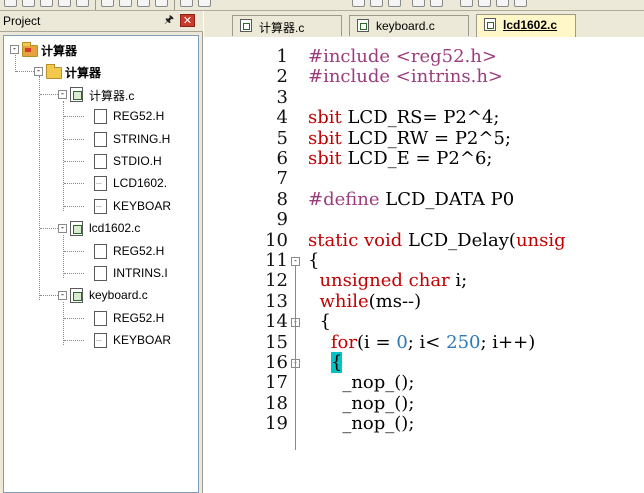 The height and width of the screenshot is (493, 644). Describe the element at coordinates (95, 5) in the screenshot. I see `toolbar-separator` at that location.